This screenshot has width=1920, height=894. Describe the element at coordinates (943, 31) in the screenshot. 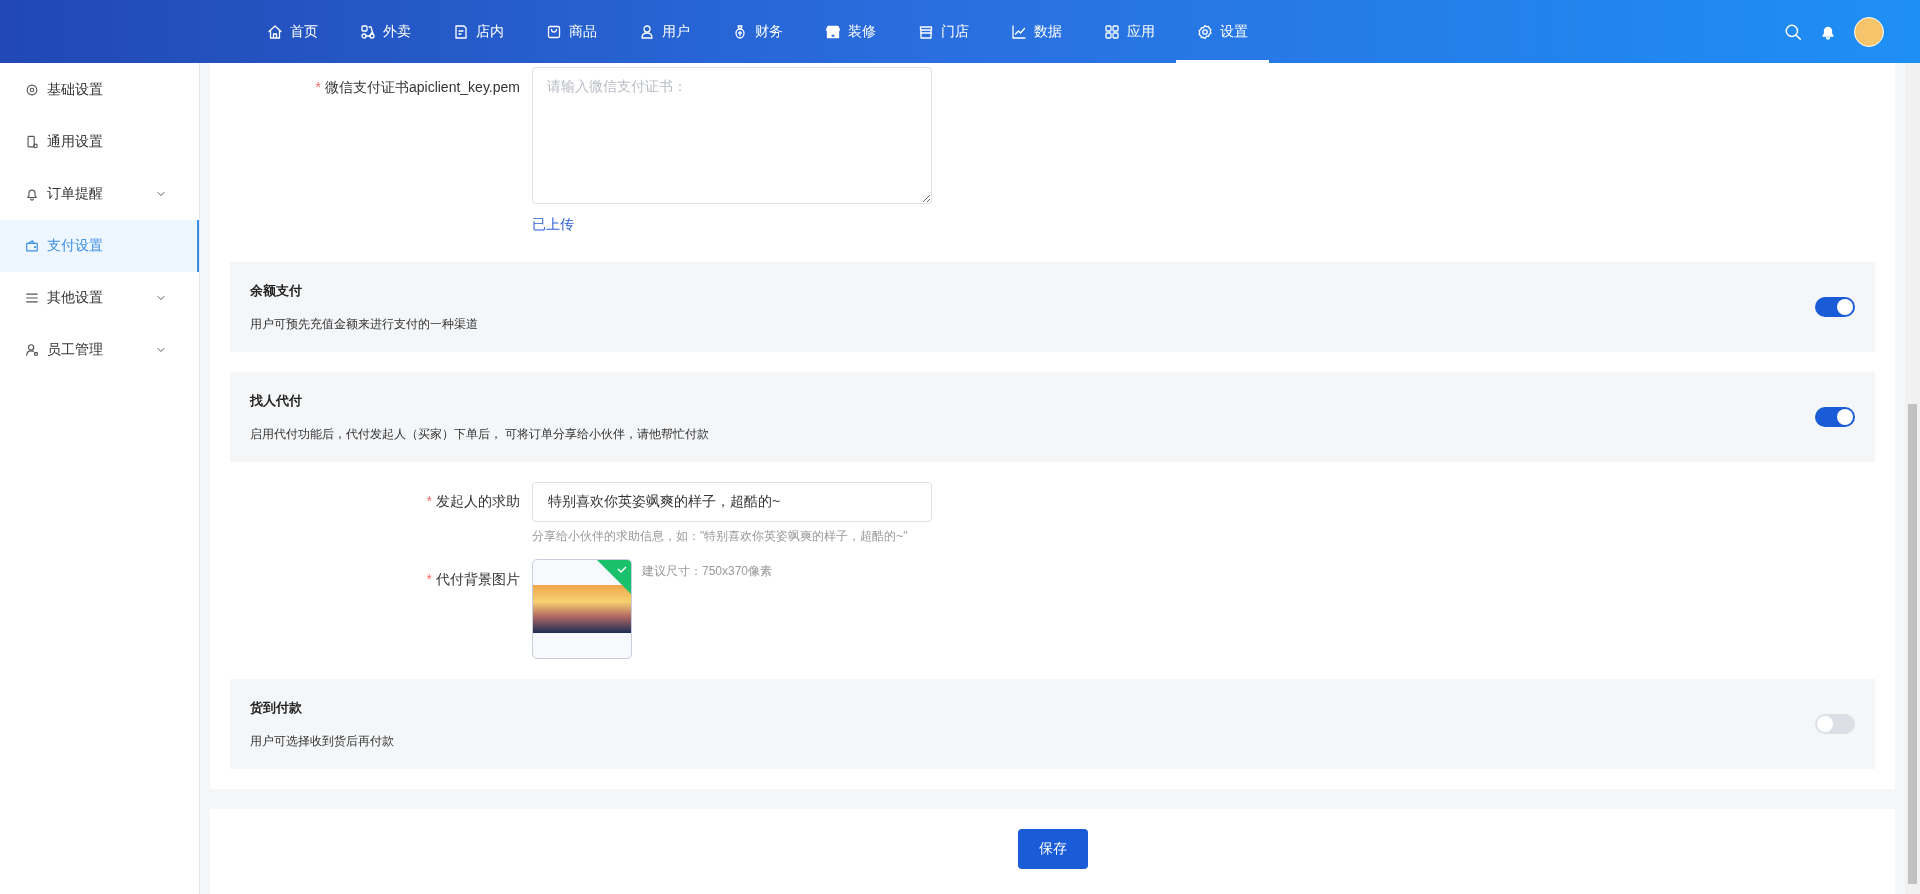

I see `nav-tab: 门店` at that location.